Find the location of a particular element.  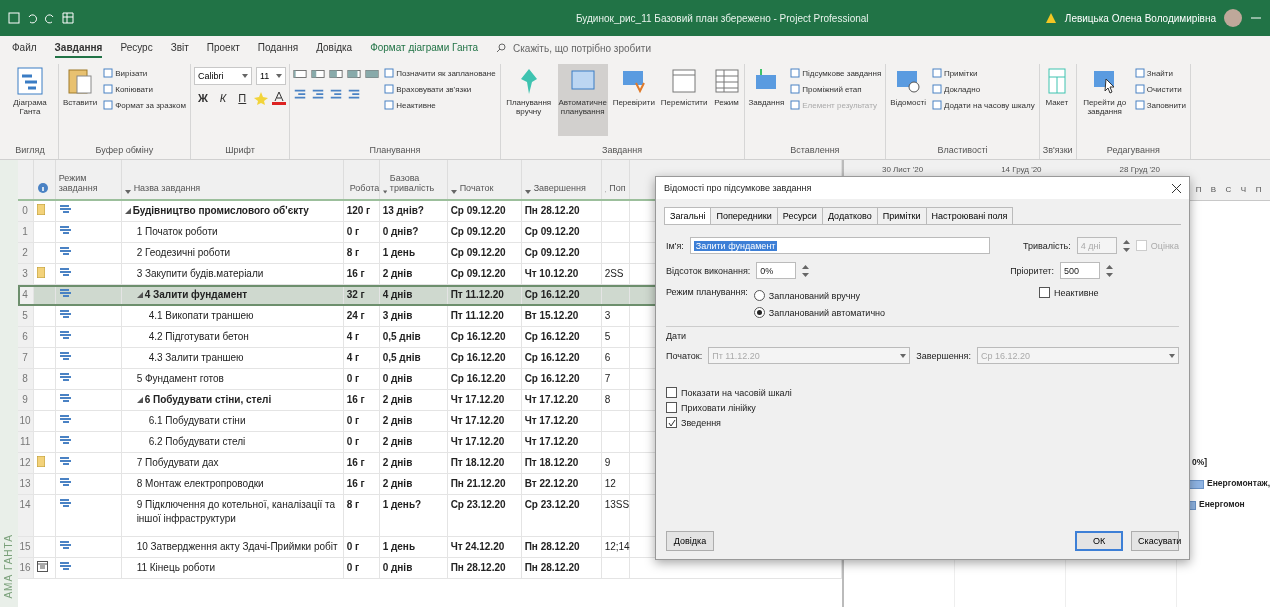

ribbon-button: Підсумкове завдання is located at coordinates (836, 73).